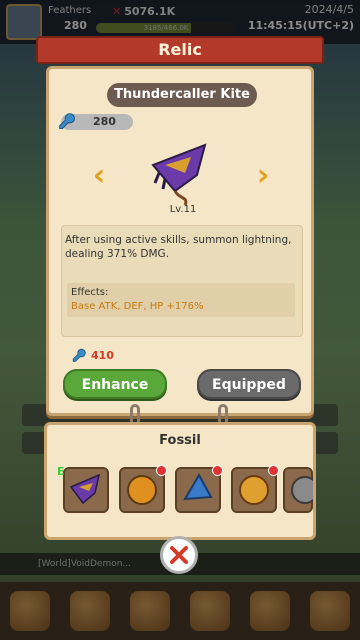 Image resolution: width=360 pixels, height=640 pixels. What do you see at coordinates (179, 174) in the screenshot?
I see `thundercaller-kite-icon` at bounding box center [179, 174].